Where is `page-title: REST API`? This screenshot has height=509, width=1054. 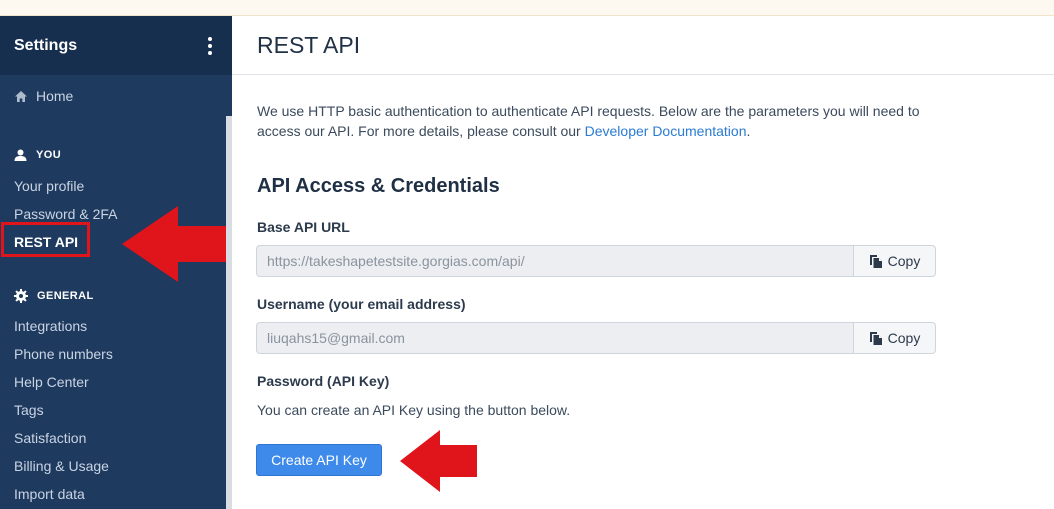 page-title: REST API is located at coordinates (309, 44).